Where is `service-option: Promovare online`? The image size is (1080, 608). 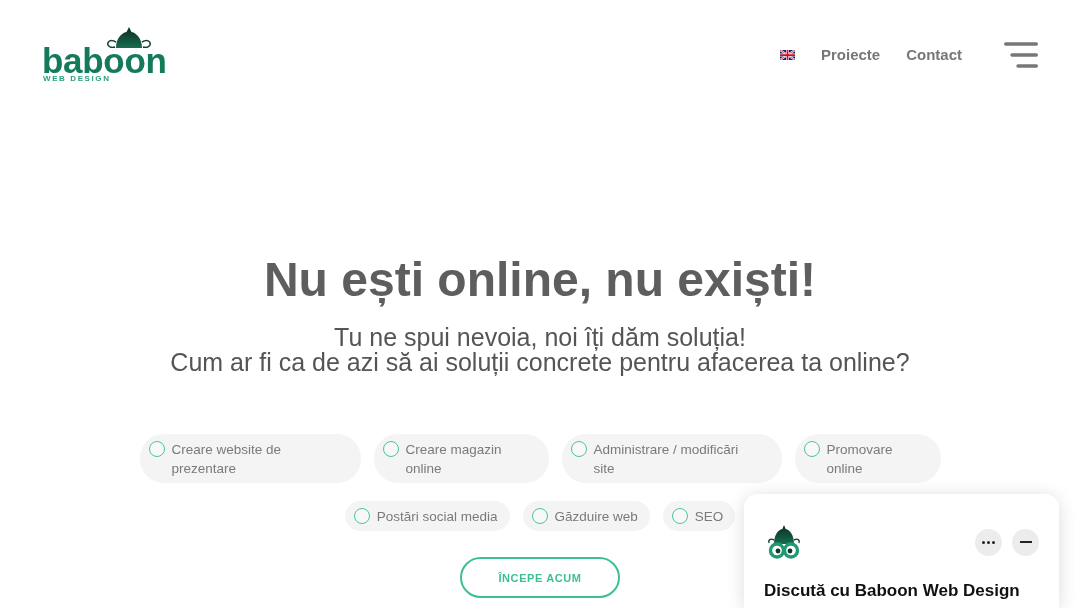
service-option: Promovare online is located at coordinates (867, 458).